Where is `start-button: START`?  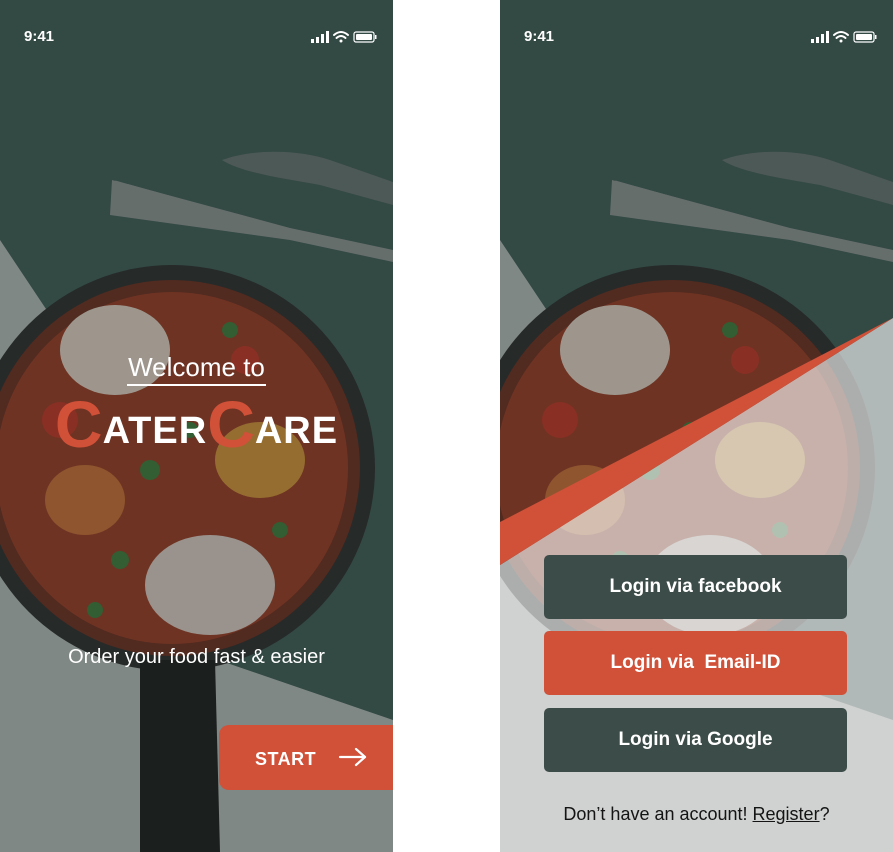 start-button: START is located at coordinates (306, 757).